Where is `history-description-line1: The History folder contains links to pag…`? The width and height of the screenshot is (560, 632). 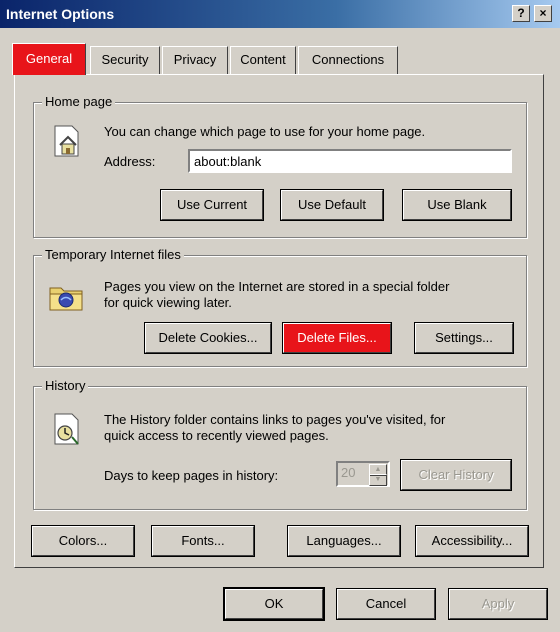 history-description-line1: The History folder contains links to pag… is located at coordinates (275, 419).